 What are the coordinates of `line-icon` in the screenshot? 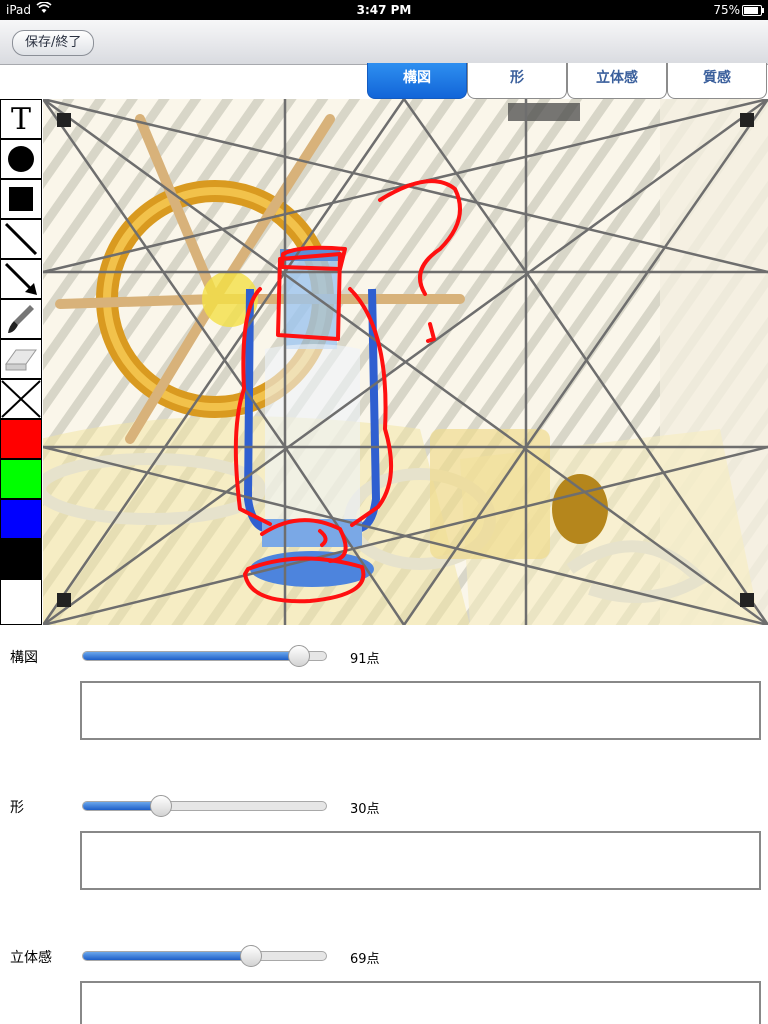 It's located at (21, 239).